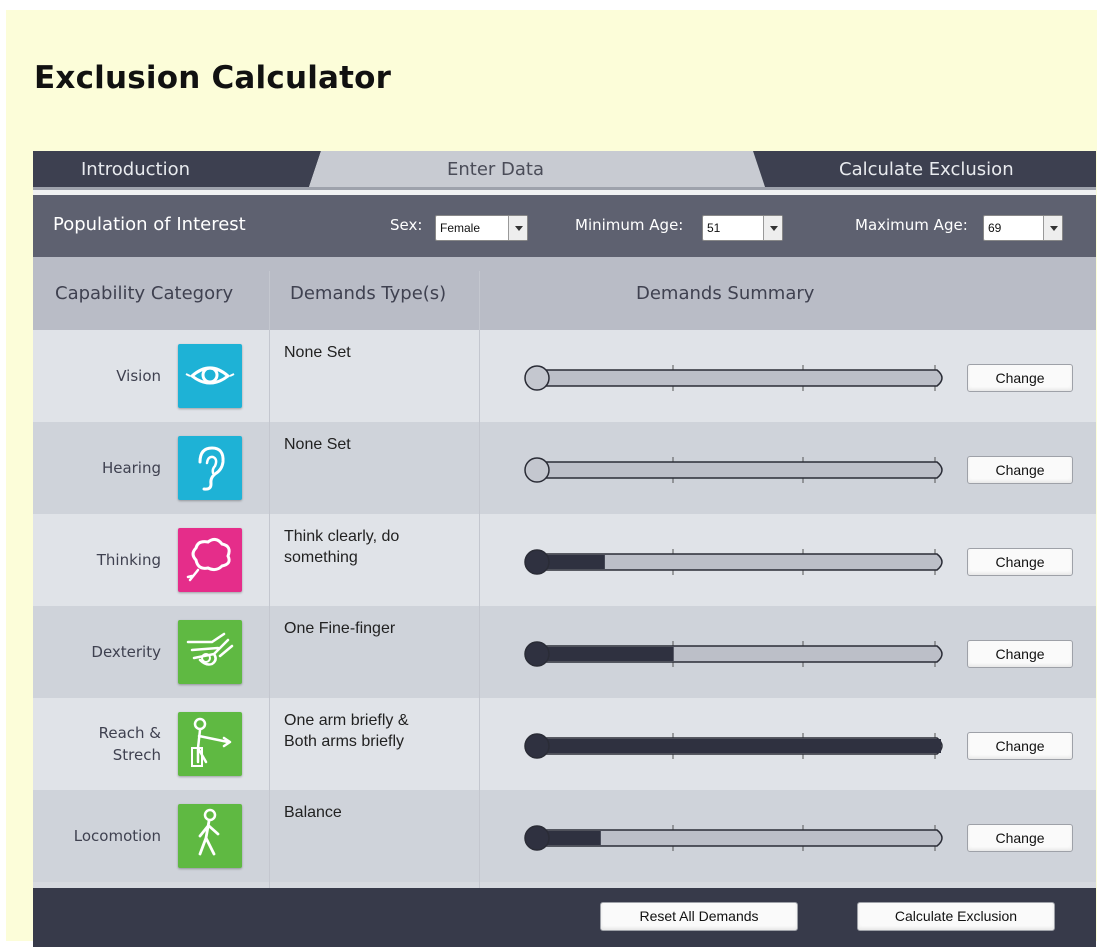  Describe the element at coordinates (210, 744) in the screenshot. I see `reaching-person-icon` at that location.